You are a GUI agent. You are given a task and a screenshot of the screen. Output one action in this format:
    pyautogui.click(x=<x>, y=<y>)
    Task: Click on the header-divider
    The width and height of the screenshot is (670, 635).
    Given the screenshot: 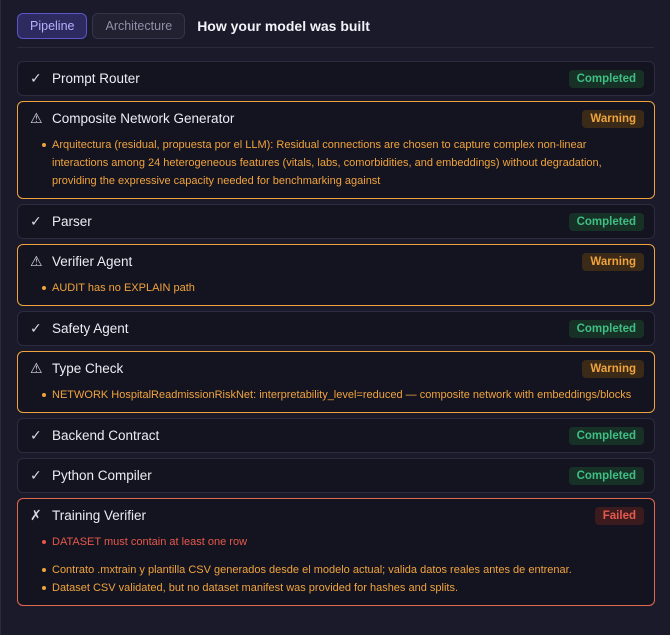 What is the action you would take?
    pyautogui.click(x=335, y=47)
    